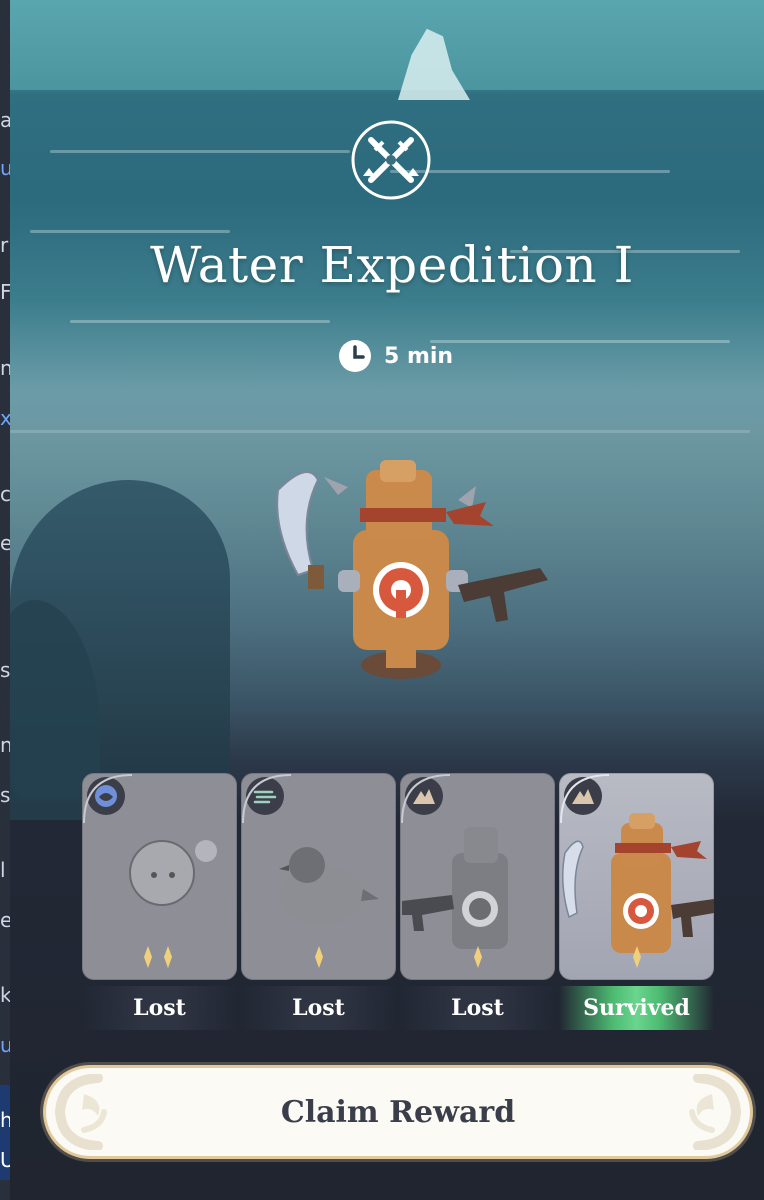 The image size is (764, 1200). I want to click on duration-indicator: 5 min, so click(395, 356).